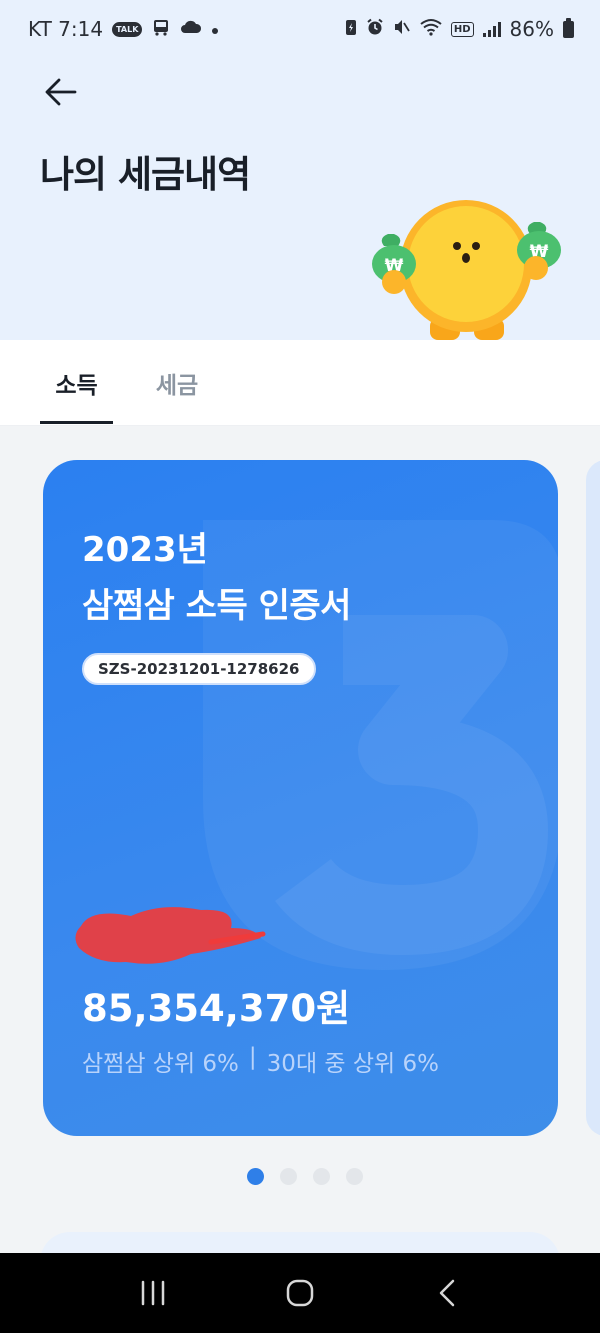  What do you see at coordinates (351, 29) in the screenshot?
I see `battery-saver-icon` at bounding box center [351, 29].